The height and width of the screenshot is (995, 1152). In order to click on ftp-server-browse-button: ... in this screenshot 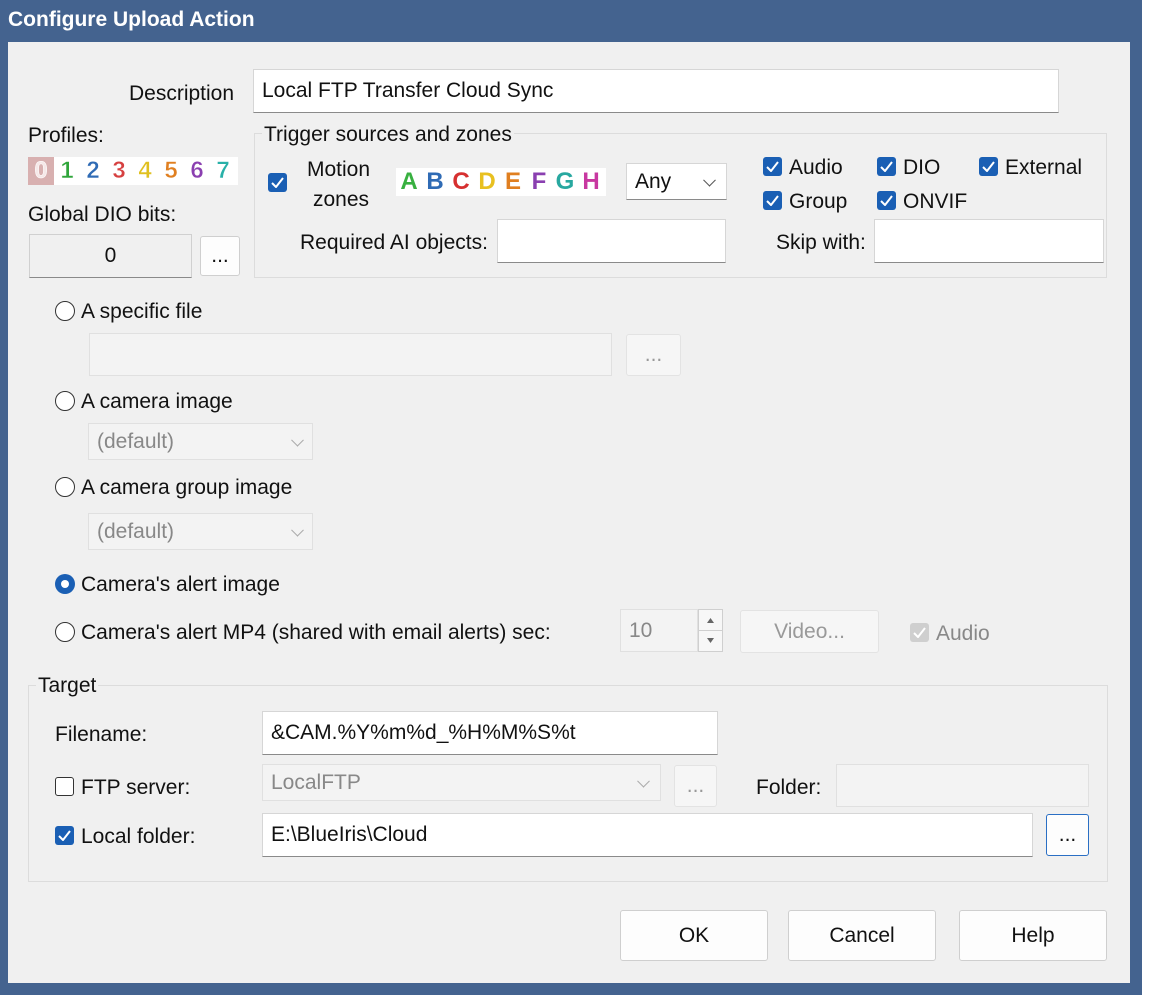, I will do `click(695, 786)`.